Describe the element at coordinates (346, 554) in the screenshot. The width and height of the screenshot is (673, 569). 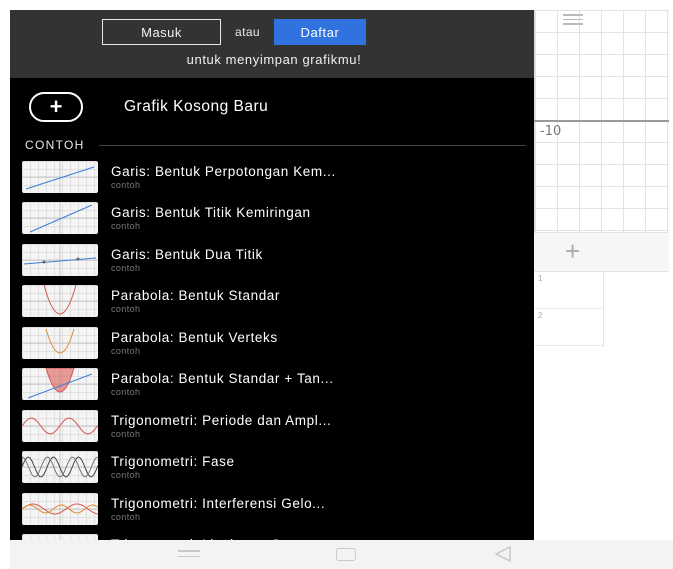
I see `home-icon` at that location.